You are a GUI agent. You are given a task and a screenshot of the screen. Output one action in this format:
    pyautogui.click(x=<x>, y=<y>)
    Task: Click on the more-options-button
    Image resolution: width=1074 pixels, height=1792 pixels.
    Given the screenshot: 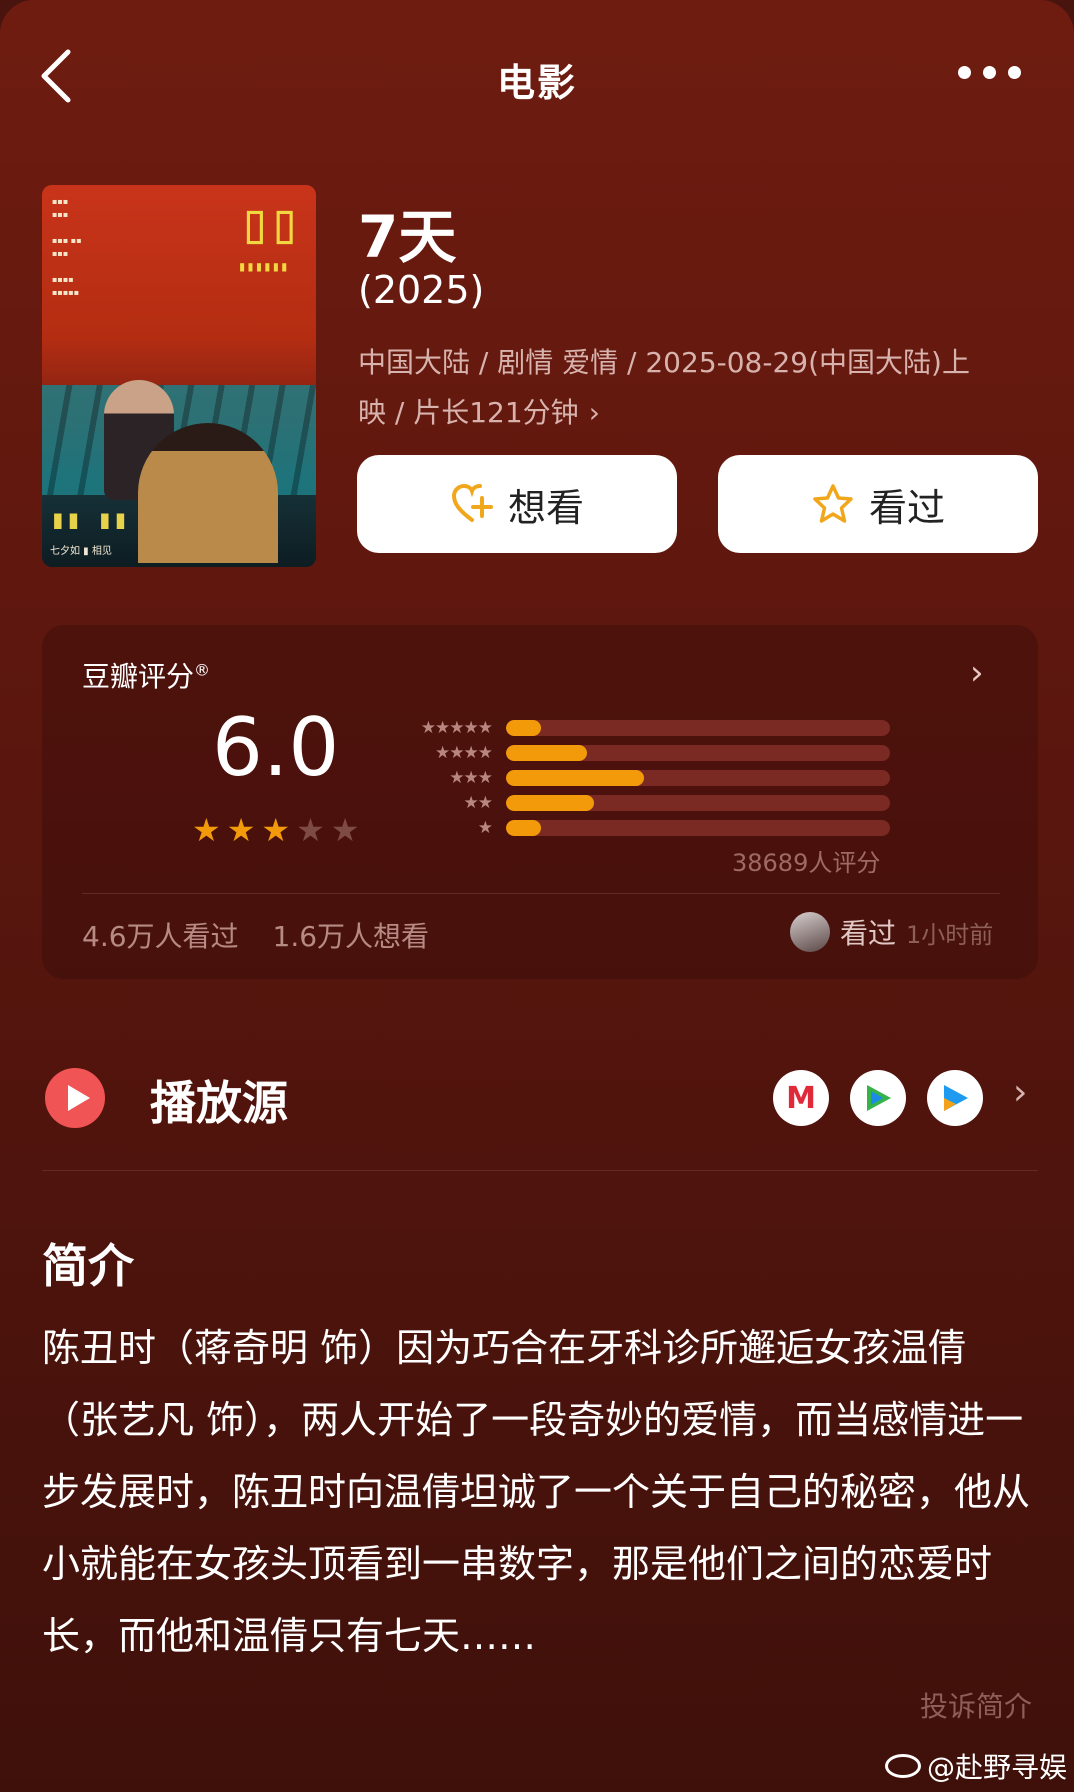 What is the action you would take?
    pyautogui.click(x=993, y=78)
    